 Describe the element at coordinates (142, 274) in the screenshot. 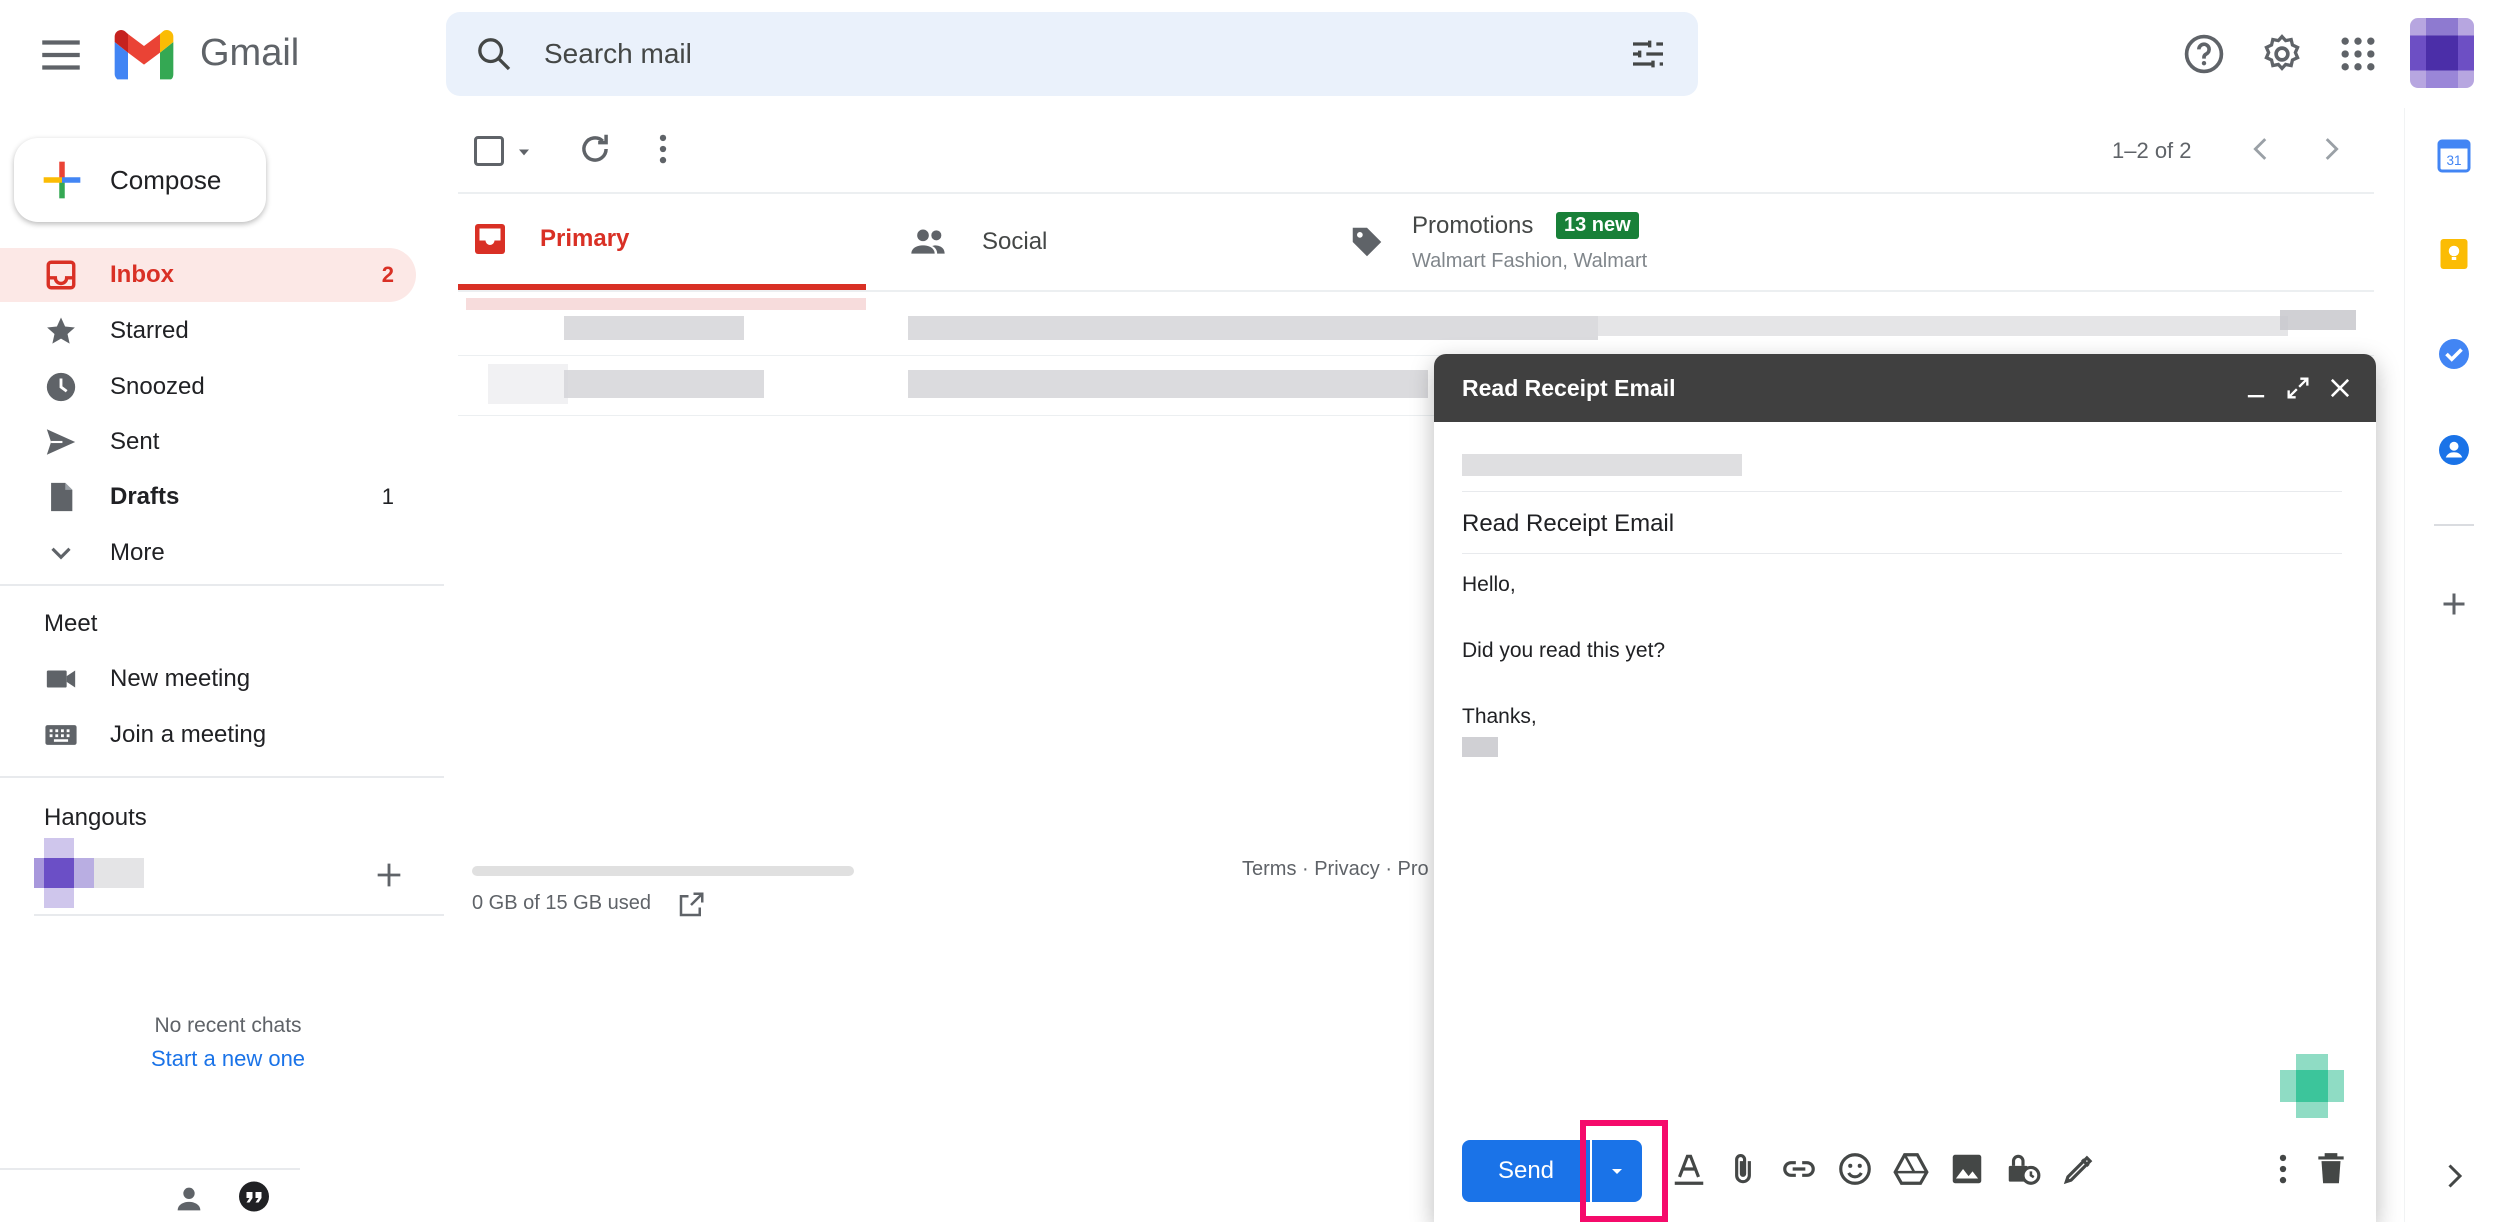

I see `sidebar-item-label: Inbox` at that location.